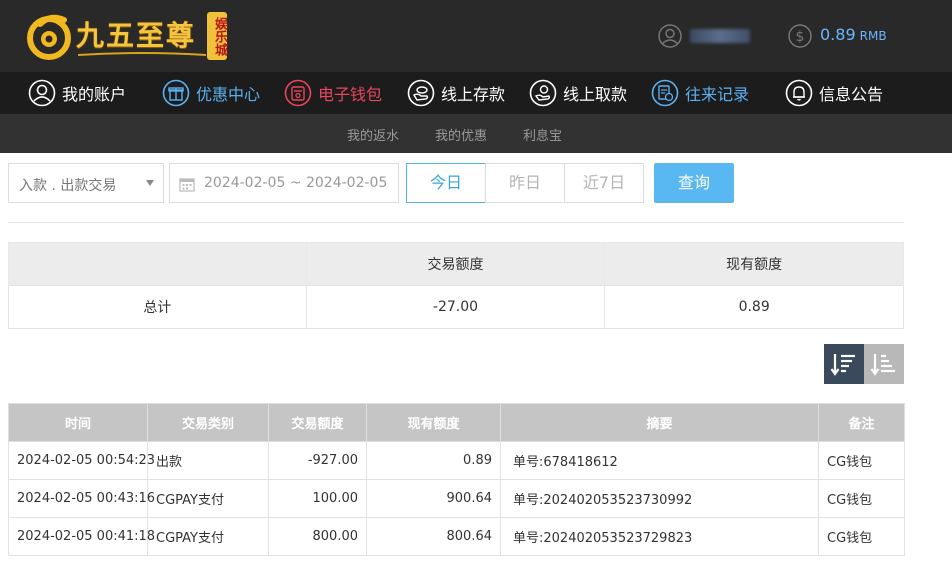  What do you see at coordinates (42, 93) in the screenshot?
I see `user-icon` at bounding box center [42, 93].